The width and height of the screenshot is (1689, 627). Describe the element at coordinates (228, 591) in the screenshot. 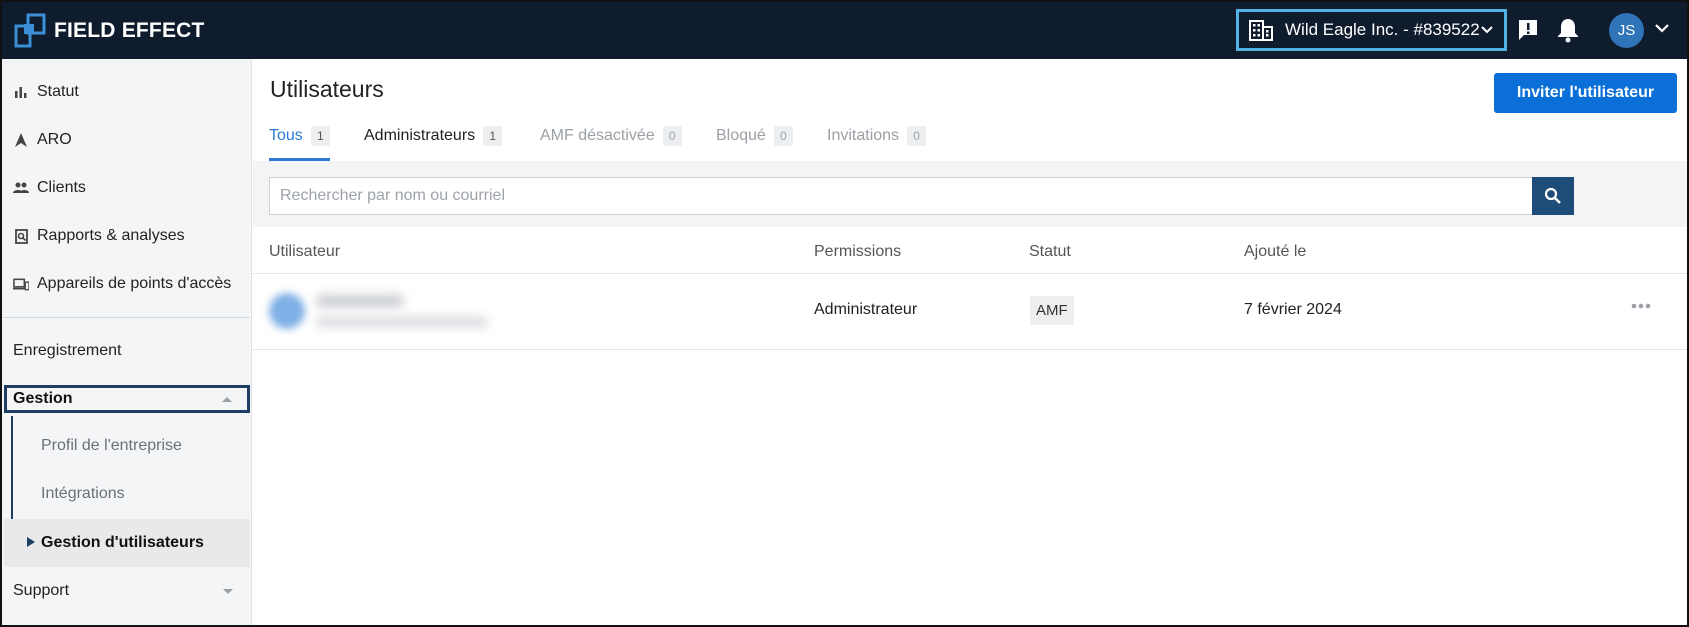

I see `caret-down-icon` at that location.